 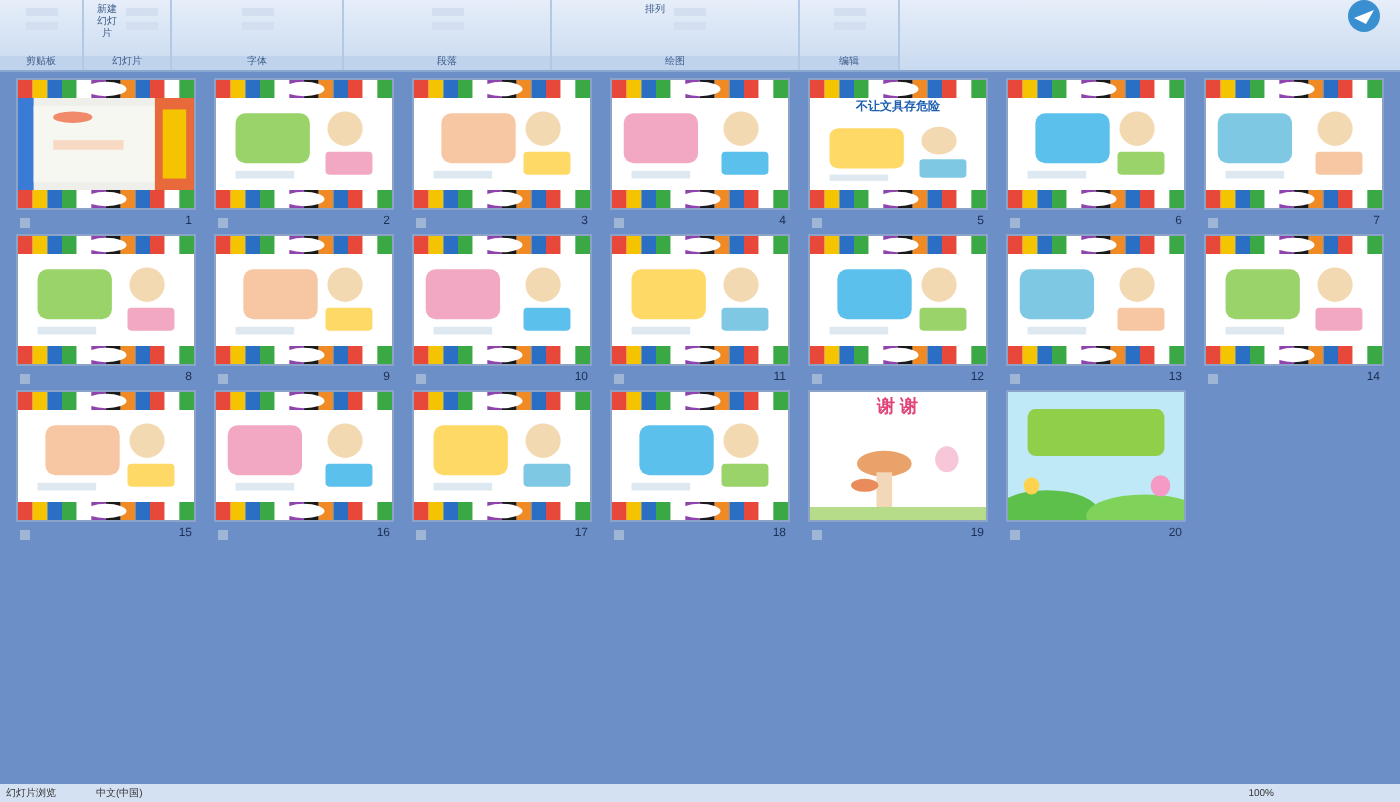 What do you see at coordinates (898, 406) in the screenshot?
I see `slide-title: 谢 谢` at bounding box center [898, 406].